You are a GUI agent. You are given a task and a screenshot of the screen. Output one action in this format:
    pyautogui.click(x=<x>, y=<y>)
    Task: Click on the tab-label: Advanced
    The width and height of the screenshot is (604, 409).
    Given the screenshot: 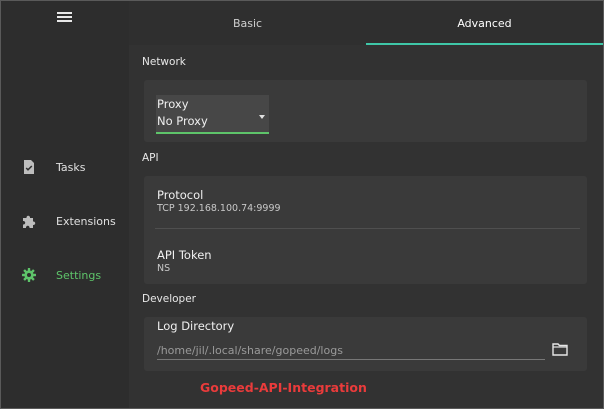 What is the action you would take?
    pyautogui.click(x=484, y=23)
    